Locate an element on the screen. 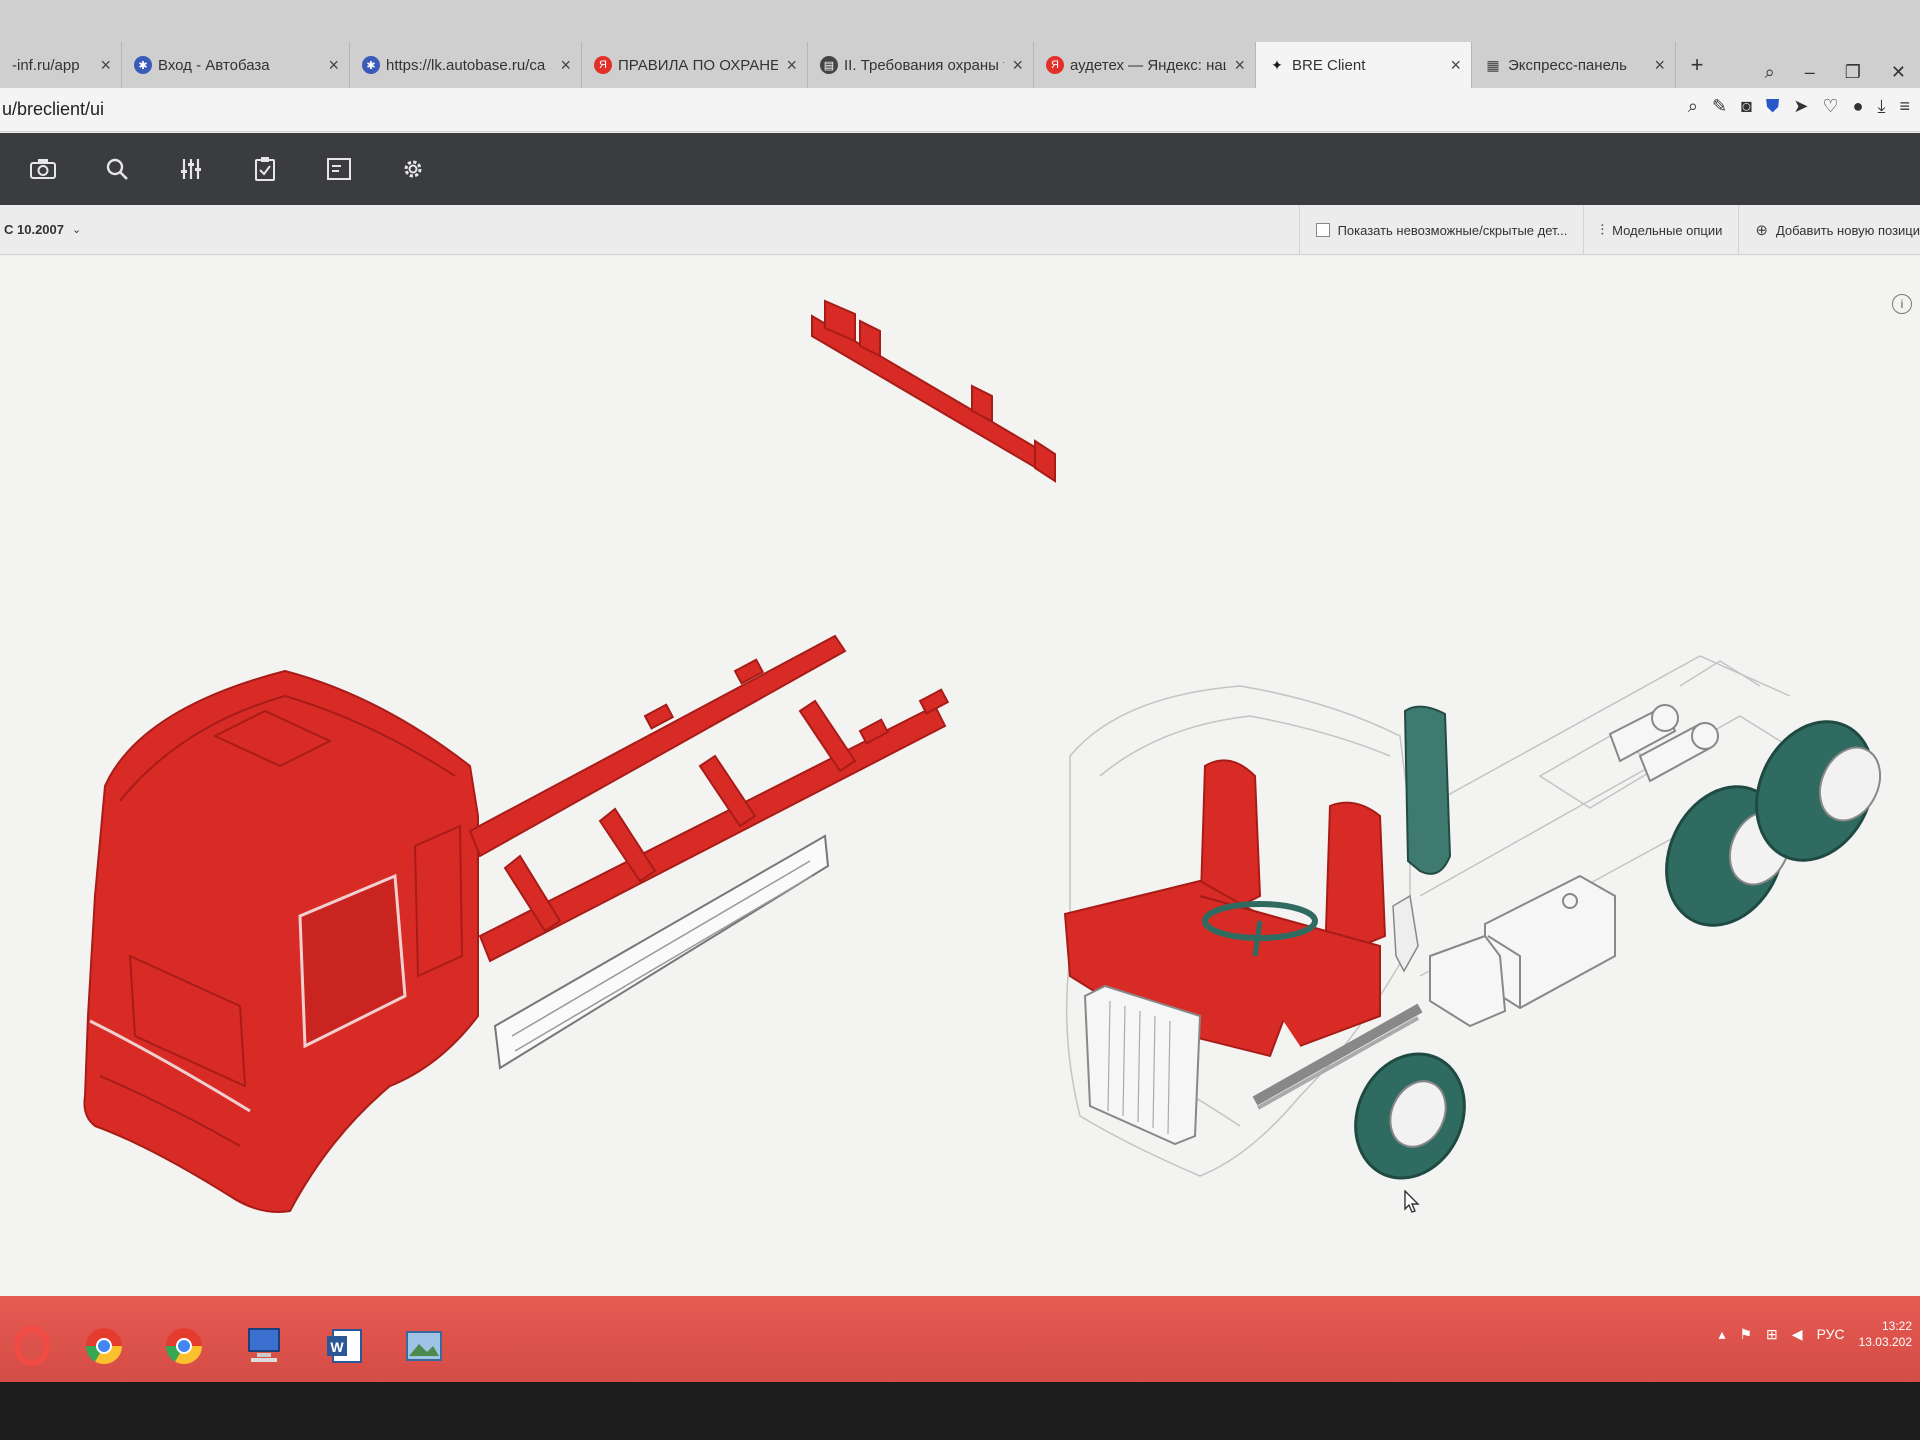 The image size is (1920, 1440). url-text: u/breclient/ui is located at coordinates (53, 109).